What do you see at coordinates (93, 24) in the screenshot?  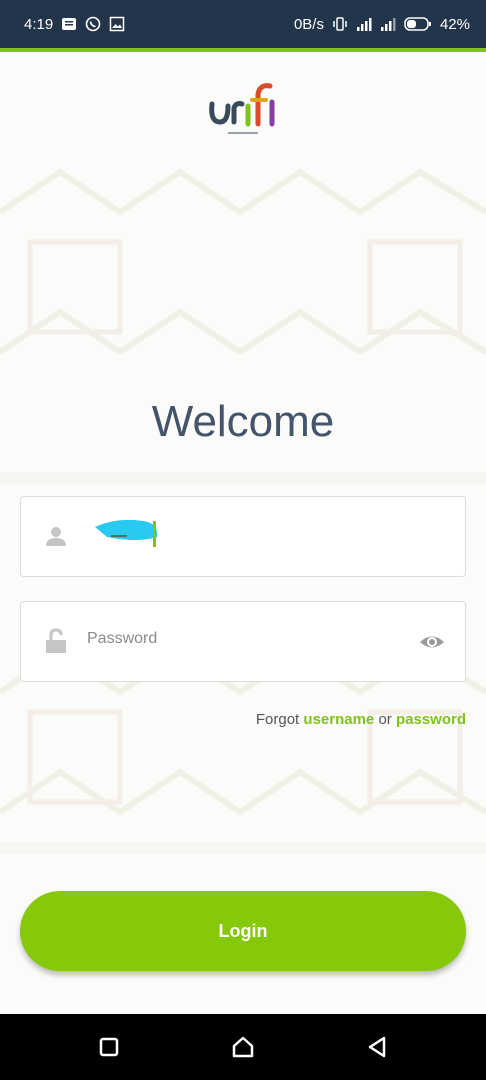 I see `whatsapp-icon` at bounding box center [93, 24].